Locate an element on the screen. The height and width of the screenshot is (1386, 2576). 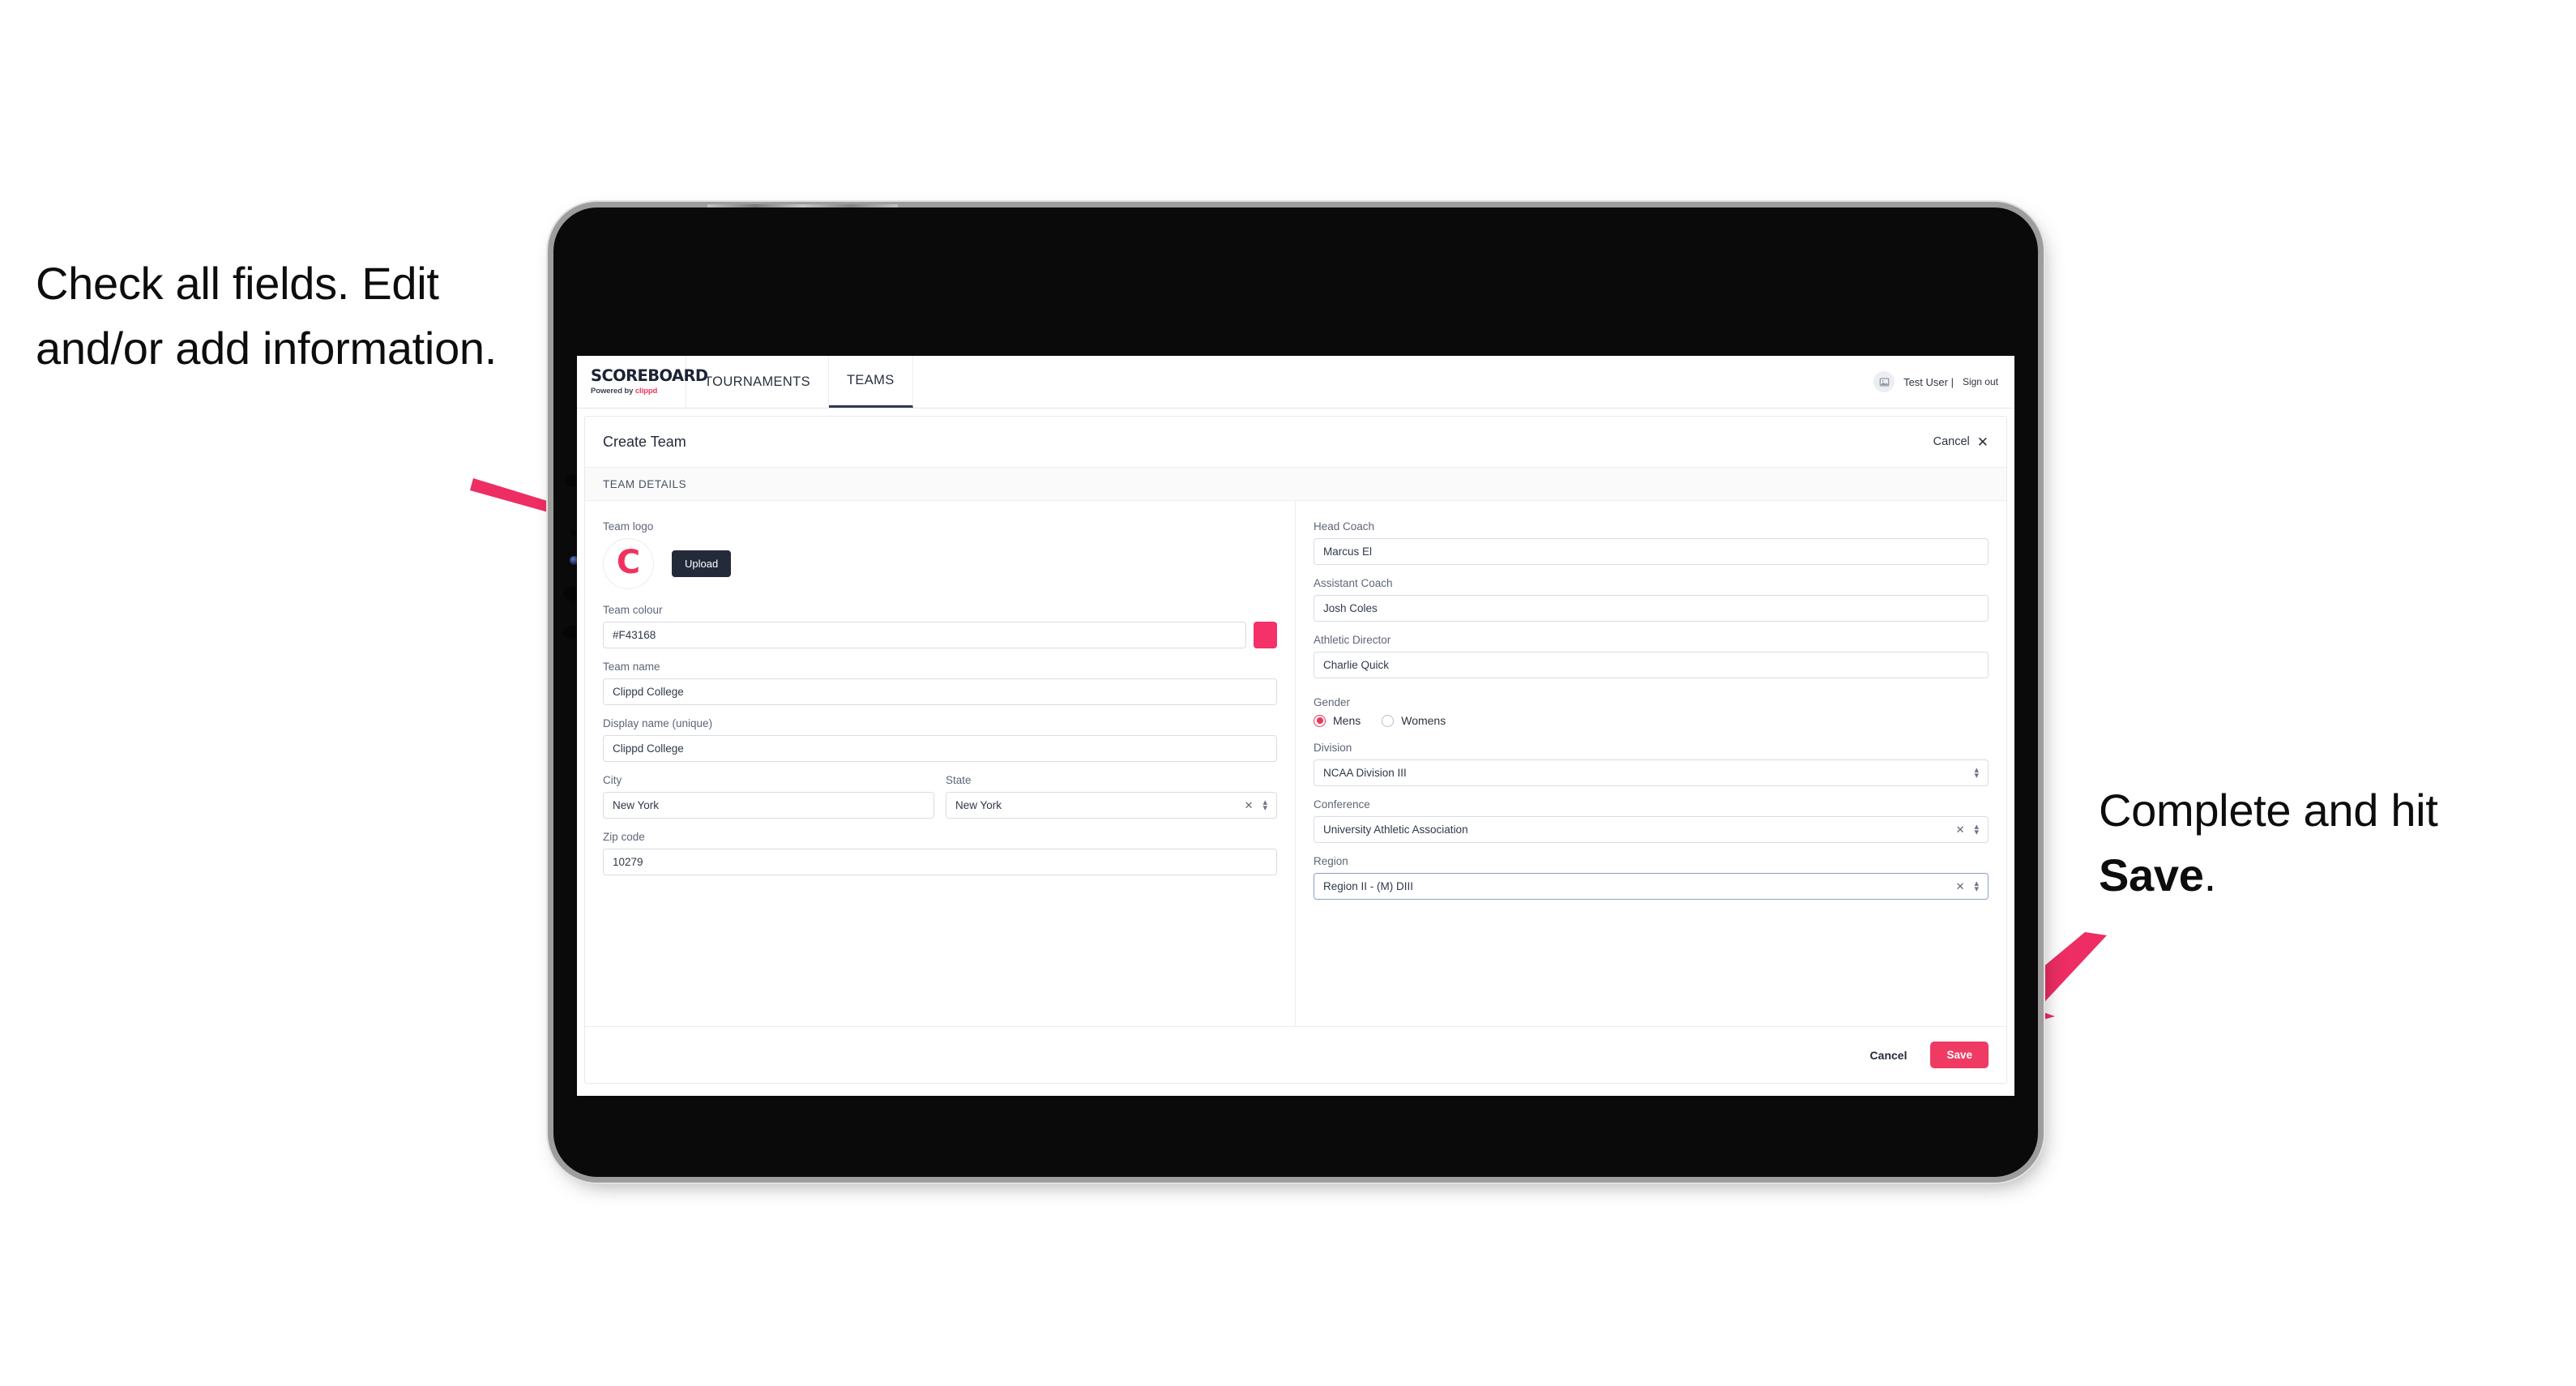
team-logo-label: Team logo is located at coordinates (628, 526).